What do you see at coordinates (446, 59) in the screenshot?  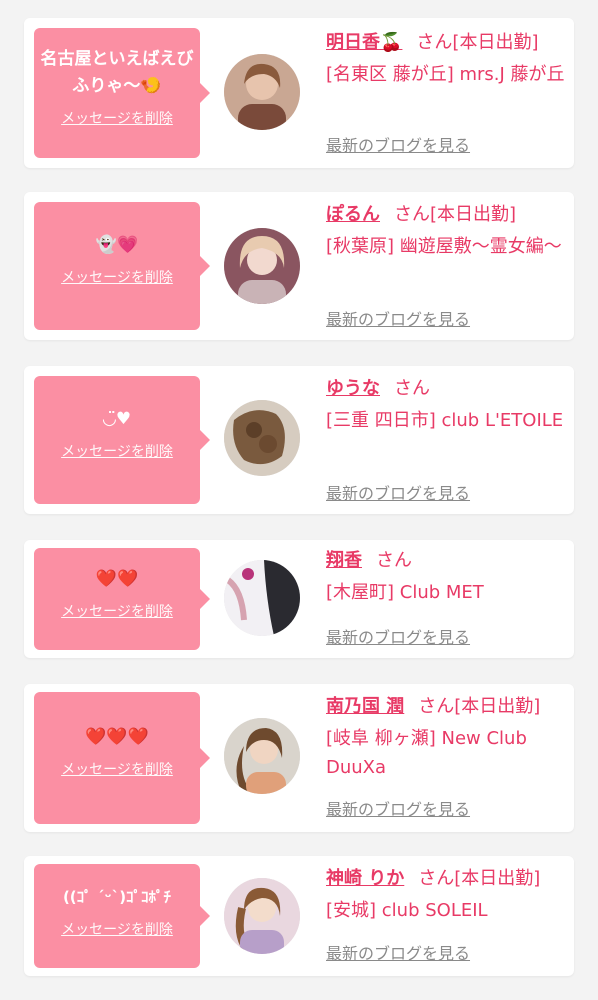 I see `entry-info: 明日香🍒 さん[本日出勤] [名東区 藤が丘] mrs.J 藤が丘` at bounding box center [446, 59].